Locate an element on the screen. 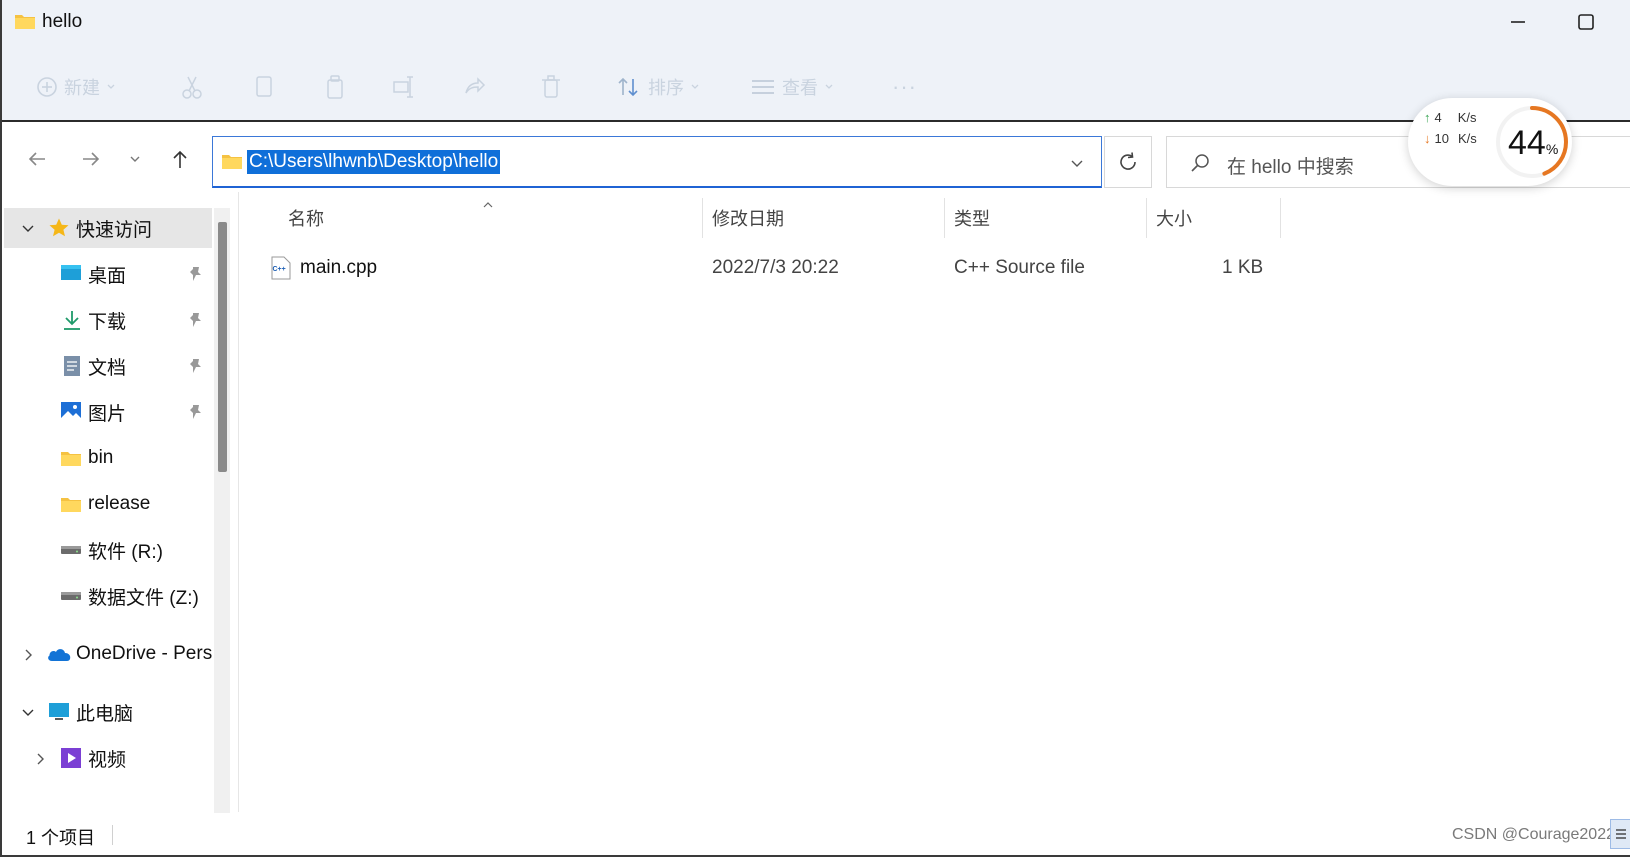 Image resolution: width=1630 pixels, height=857 pixels. sidebar-item-videos: 视频 is located at coordinates (108, 758).